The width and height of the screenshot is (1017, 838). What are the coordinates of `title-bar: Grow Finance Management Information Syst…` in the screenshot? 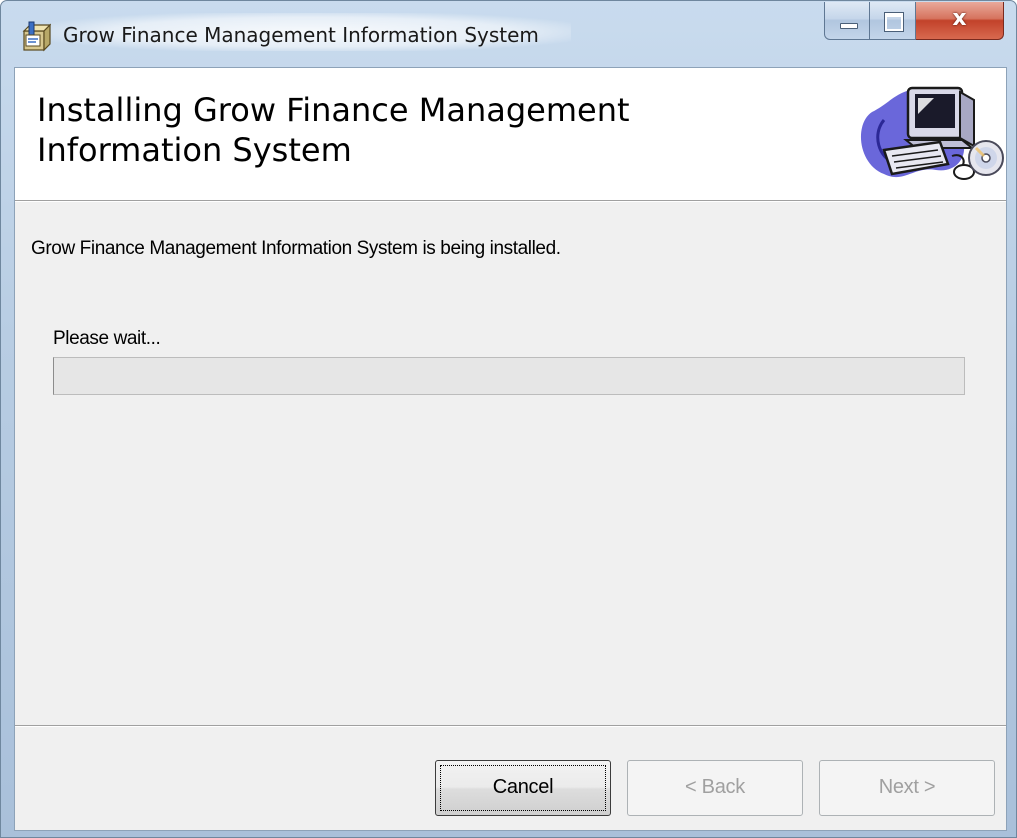 It's located at (508, 34).